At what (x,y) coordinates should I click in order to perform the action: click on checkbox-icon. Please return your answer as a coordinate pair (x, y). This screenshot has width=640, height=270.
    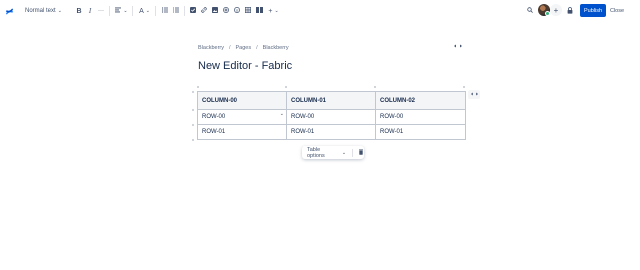
    Looking at the image, I should click on (192, 11).